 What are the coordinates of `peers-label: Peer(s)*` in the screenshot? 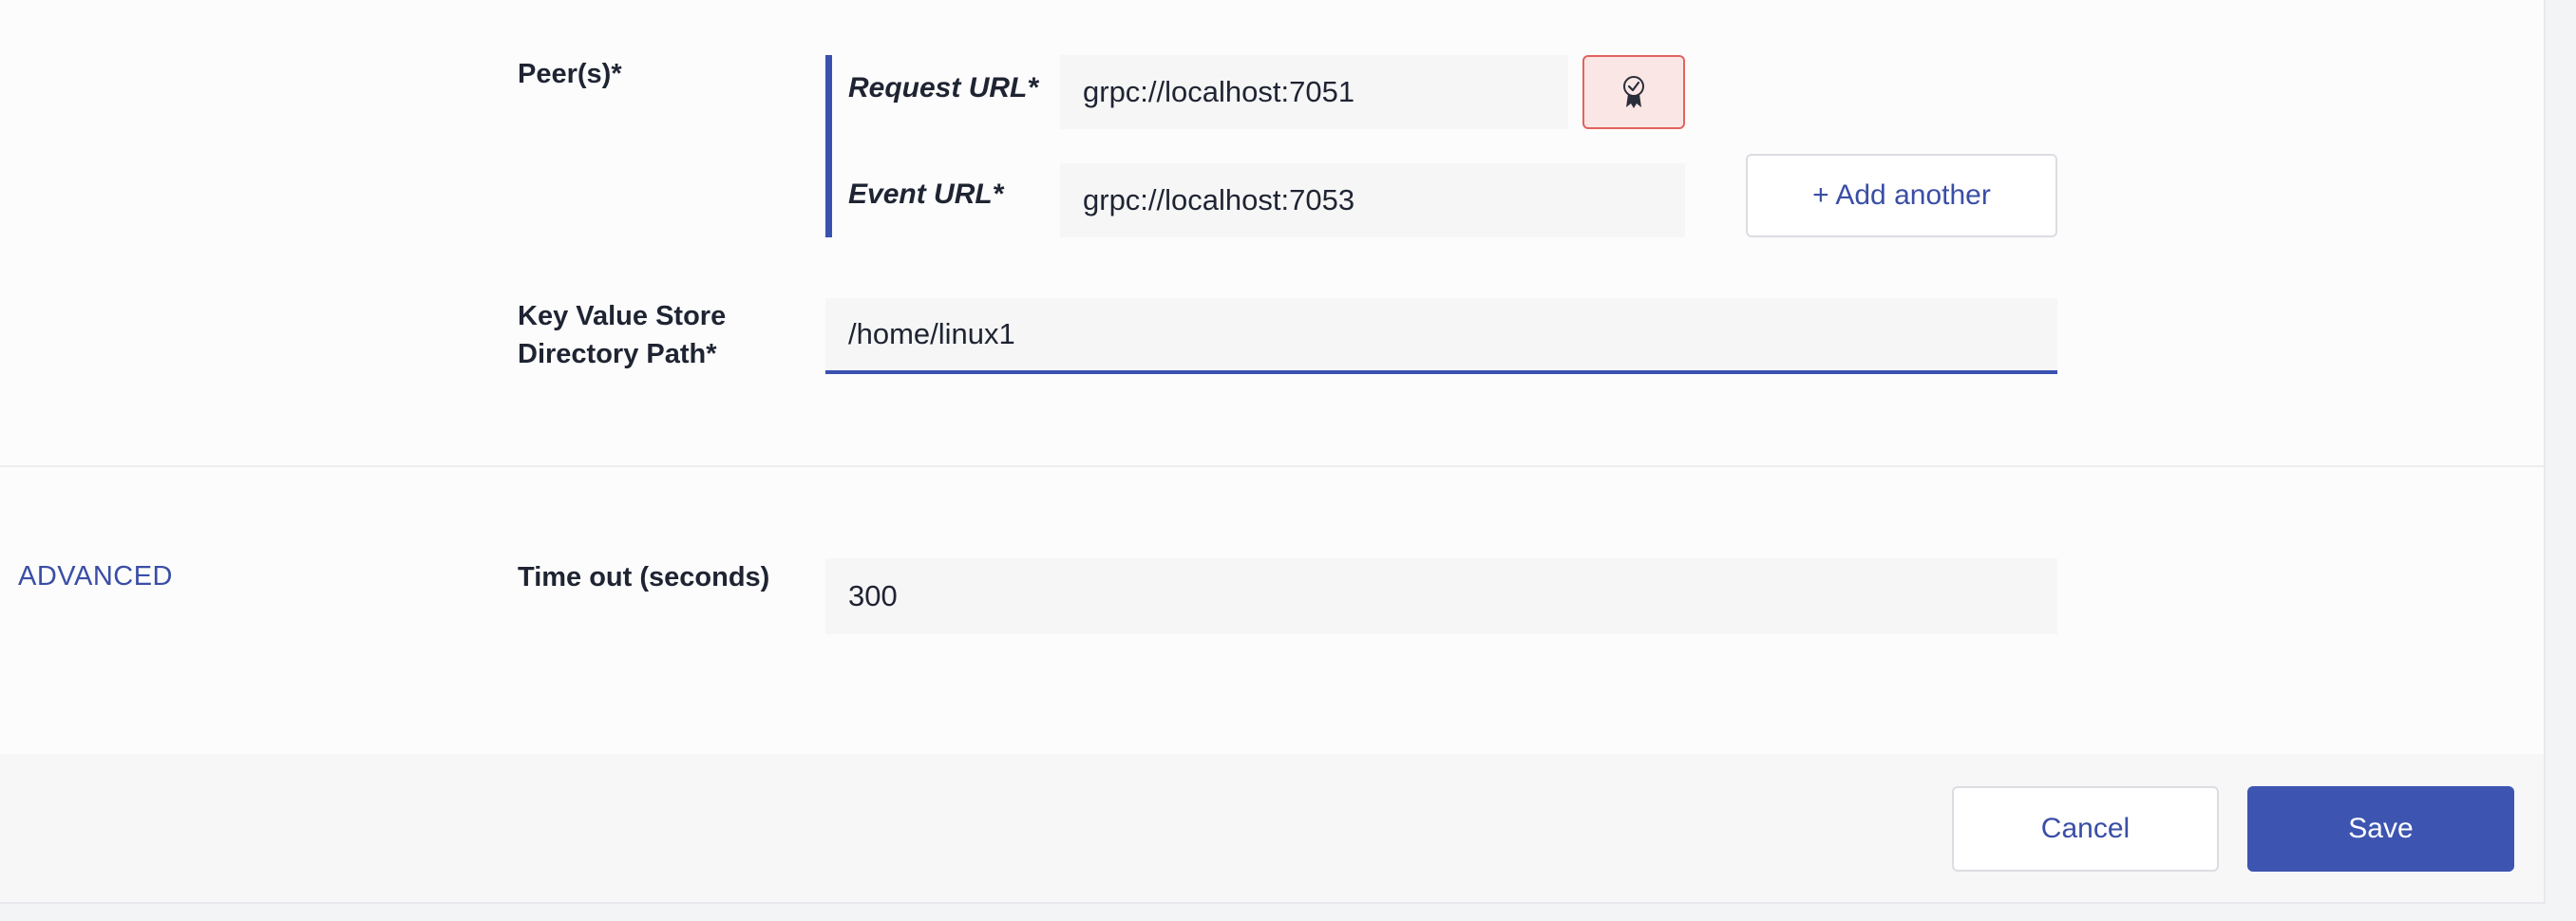 It's located at (570, 74).